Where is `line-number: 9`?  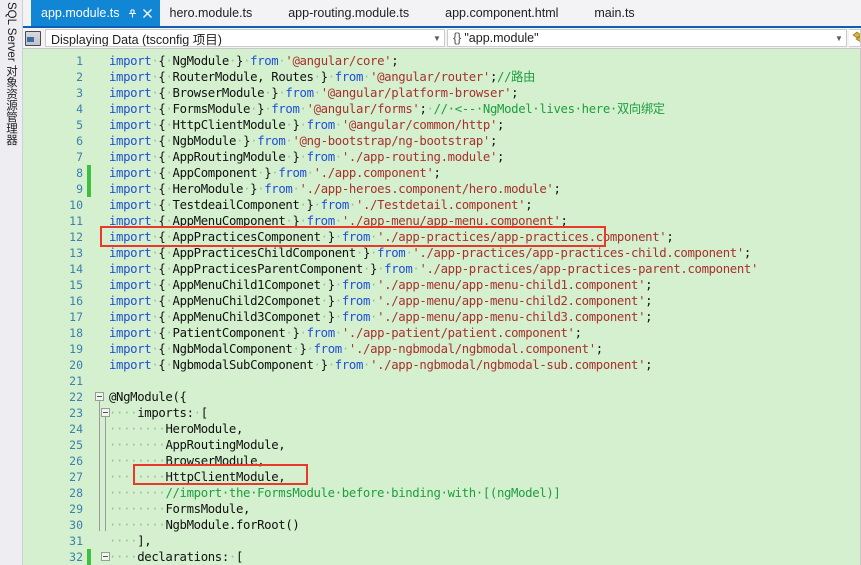 line-number: 9 is located at coordinates (79, 189).